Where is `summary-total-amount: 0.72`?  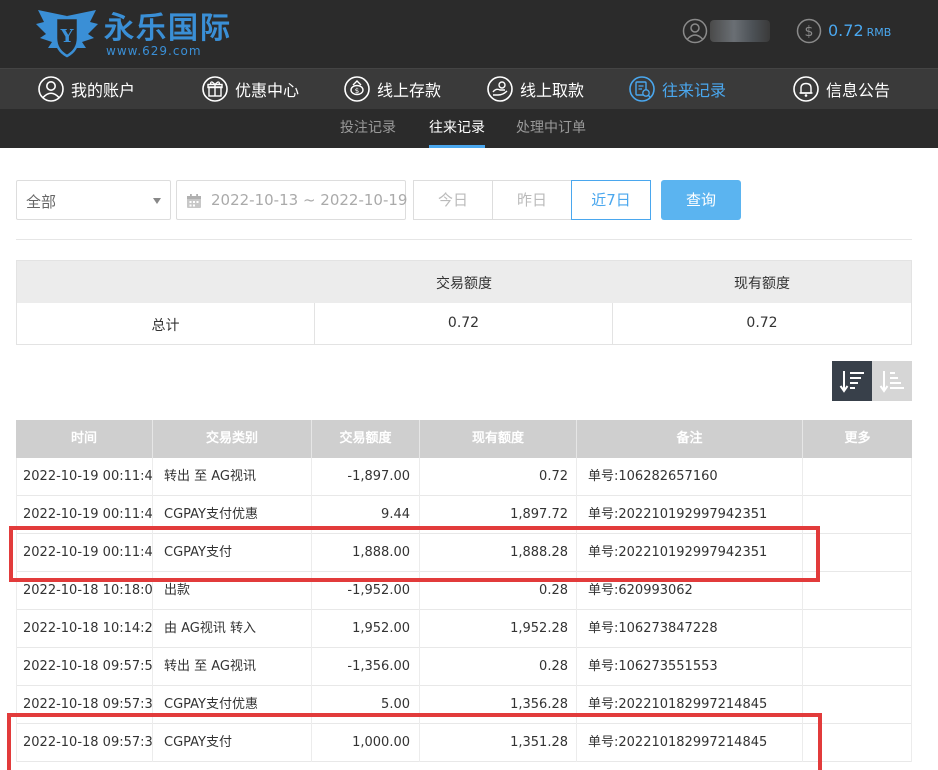
summary-total-amount: 0.72 is located at coordinates (463, 323).